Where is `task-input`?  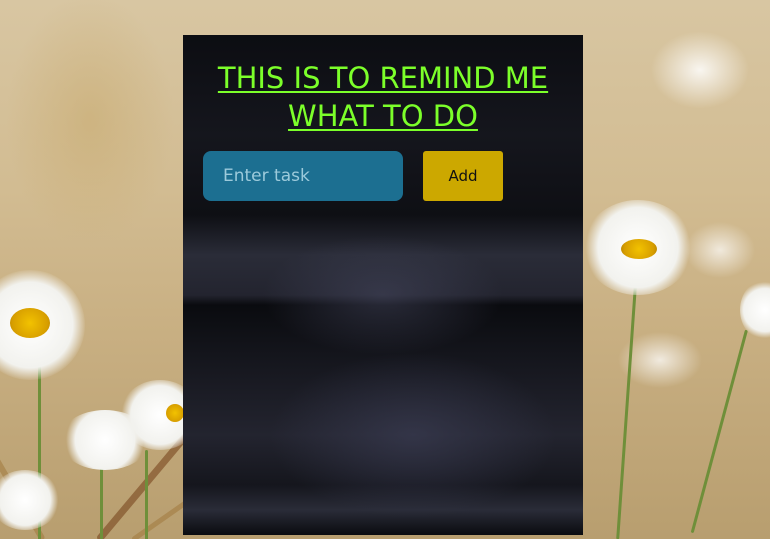
task-input is located at coordinates (303, 176).